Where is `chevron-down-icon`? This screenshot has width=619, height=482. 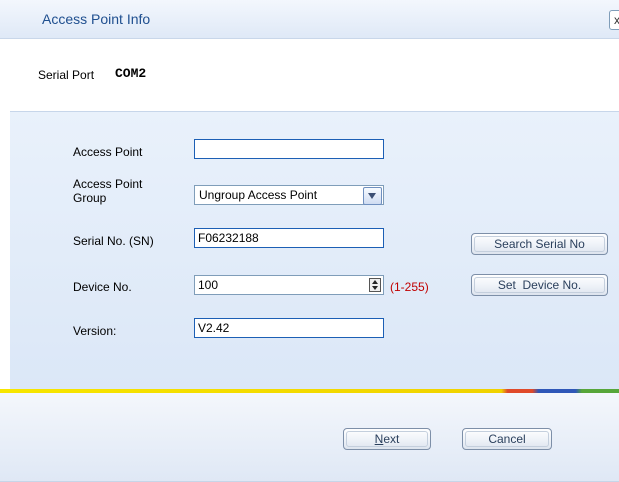
chevron-down-icon is located at coordinates (372, 196).